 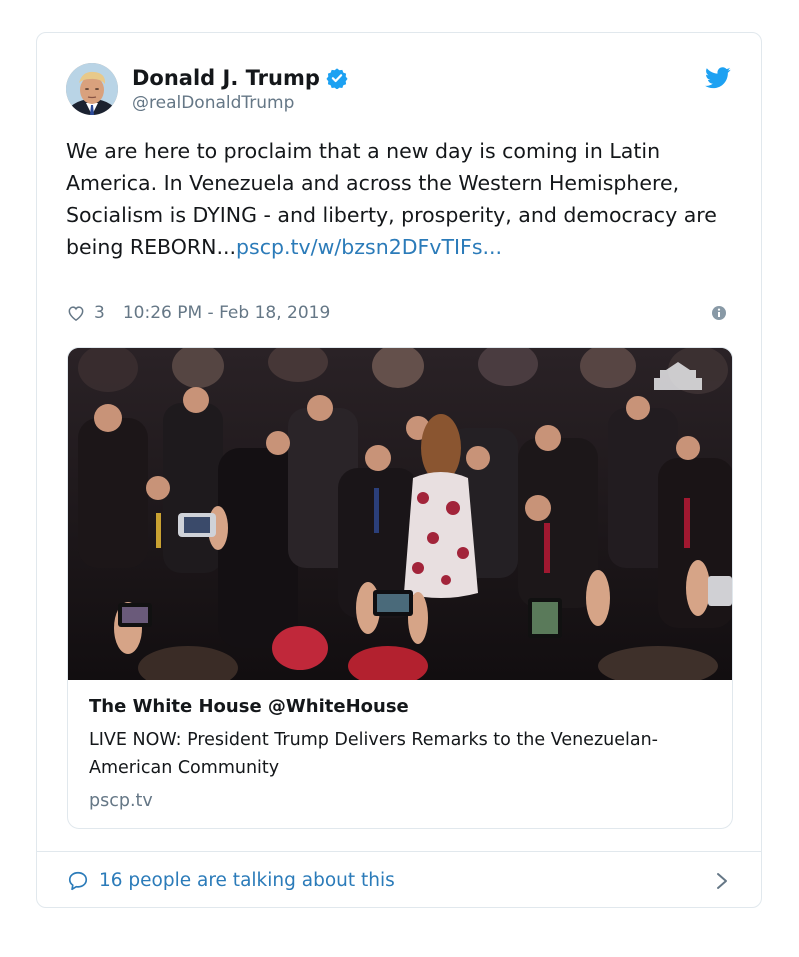 What do you see at coordinates (92, 89) in the screenshot?
I see `avatar` at bounding box center [92, 89].